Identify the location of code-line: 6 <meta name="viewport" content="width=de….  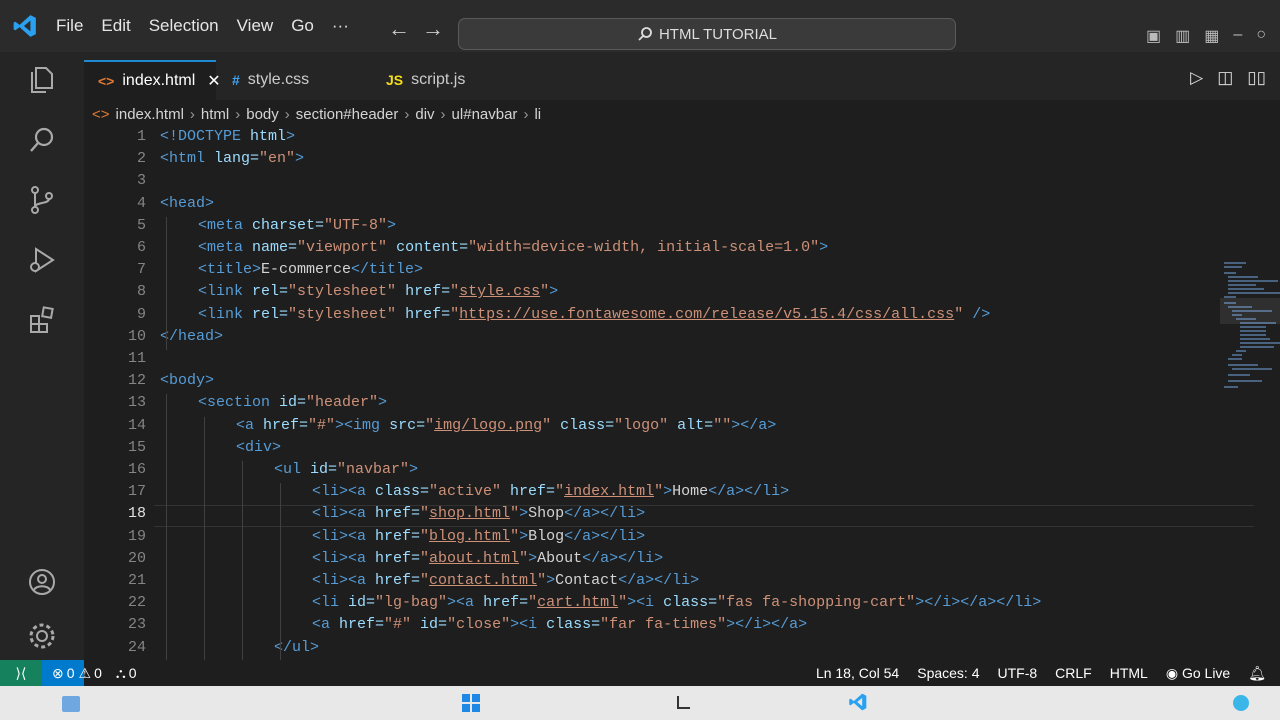
(682, 250).